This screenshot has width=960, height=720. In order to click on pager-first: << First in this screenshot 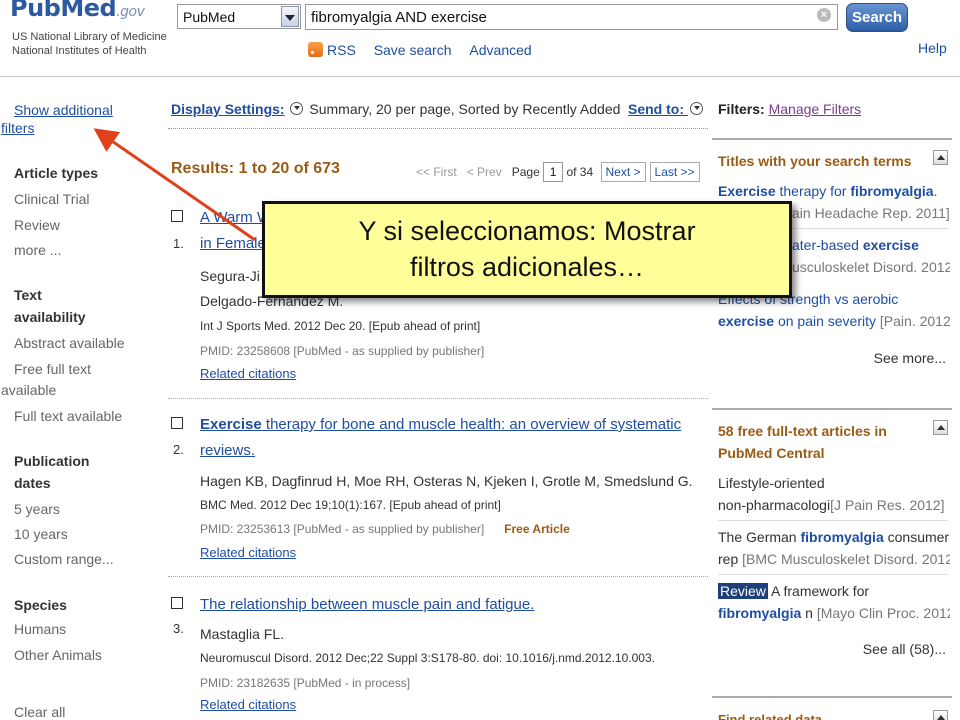, I will do `click(436, 172)`.